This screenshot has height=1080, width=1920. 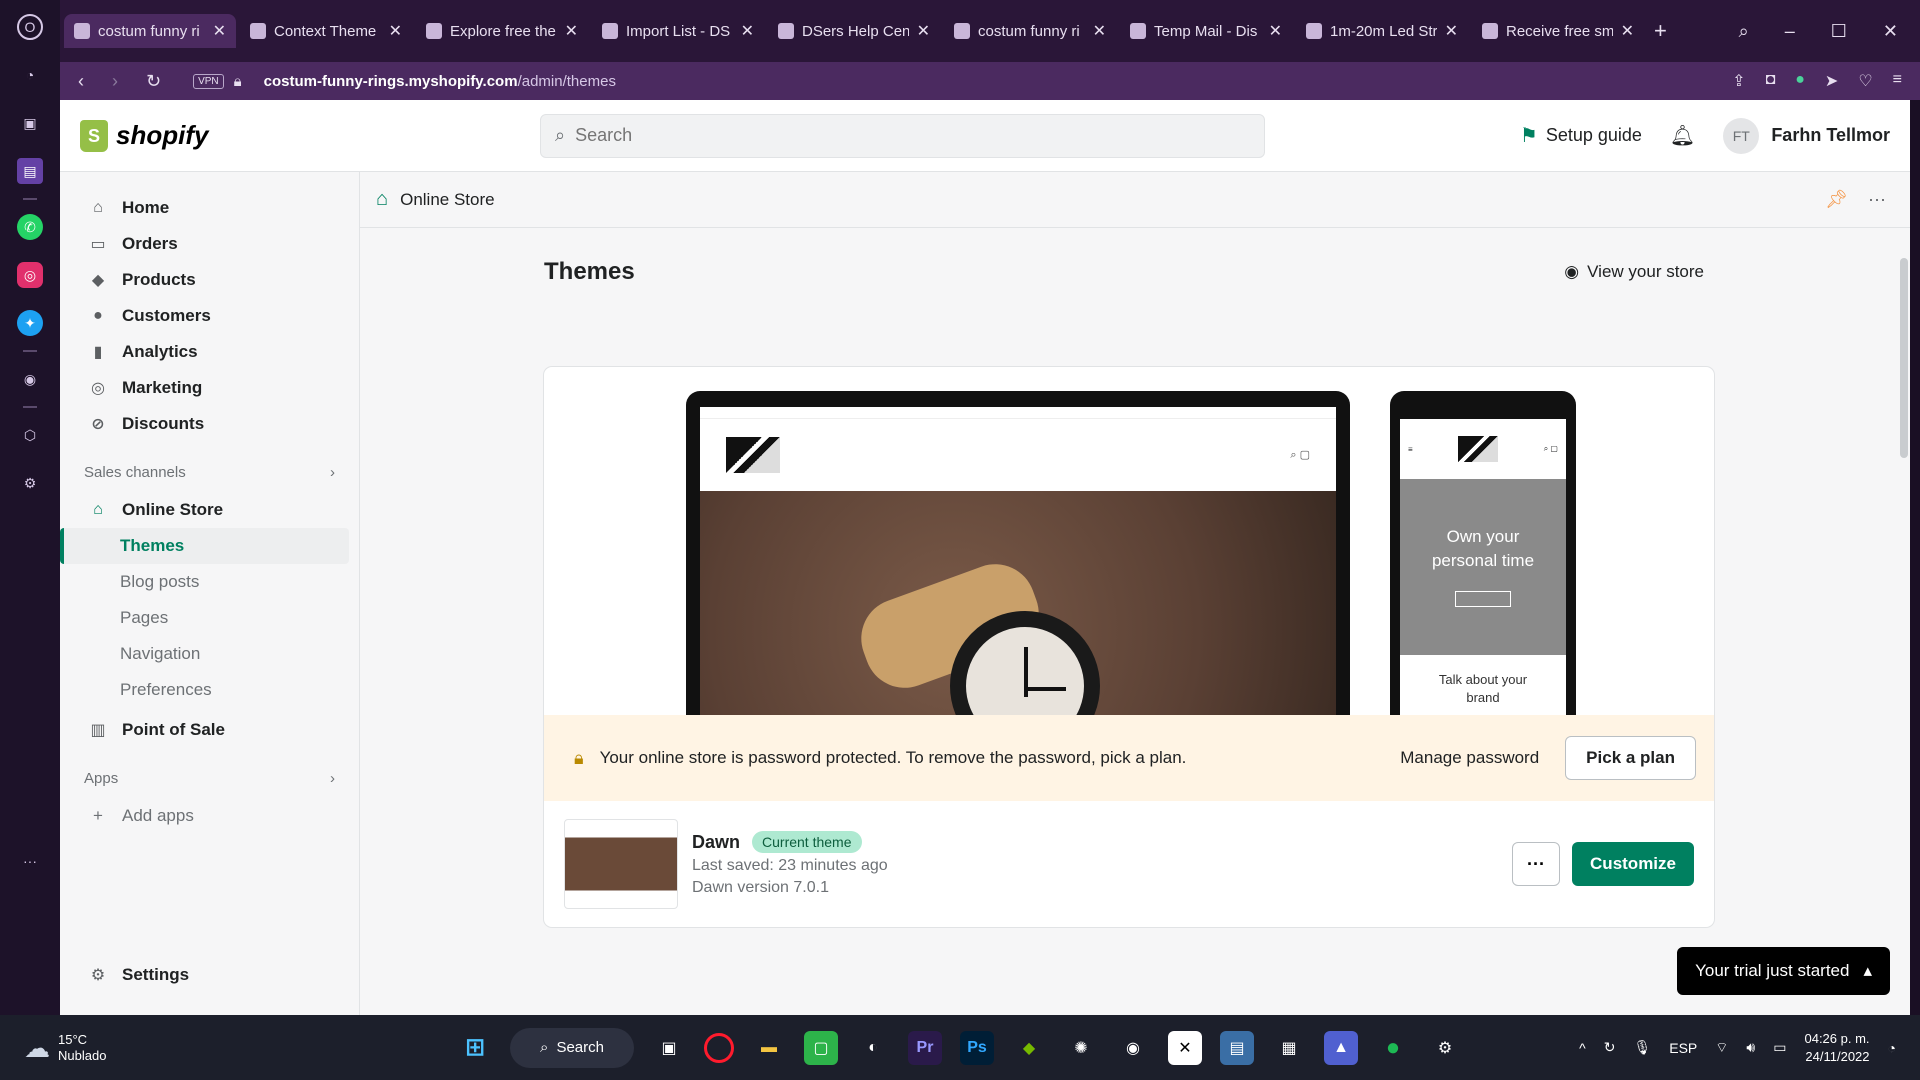 What do you see at coordinates (209, 690) in the screenshot?
I see `nav-sub-preferences: Preferences` at bounding box center [209, 690].